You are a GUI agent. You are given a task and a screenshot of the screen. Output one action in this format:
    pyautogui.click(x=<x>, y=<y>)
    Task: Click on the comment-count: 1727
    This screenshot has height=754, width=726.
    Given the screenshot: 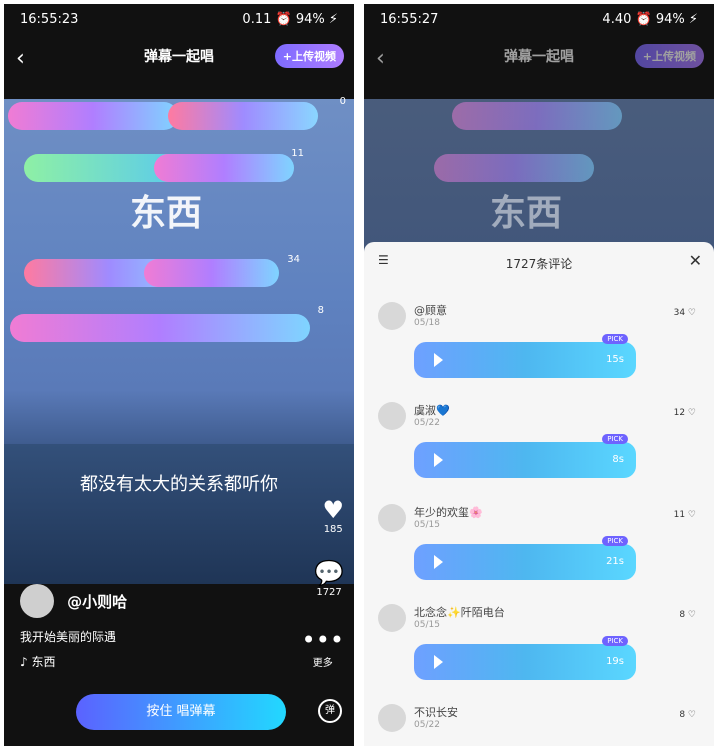 What is the action you would take?
    pyautogui.click(x=329, y=592)
    